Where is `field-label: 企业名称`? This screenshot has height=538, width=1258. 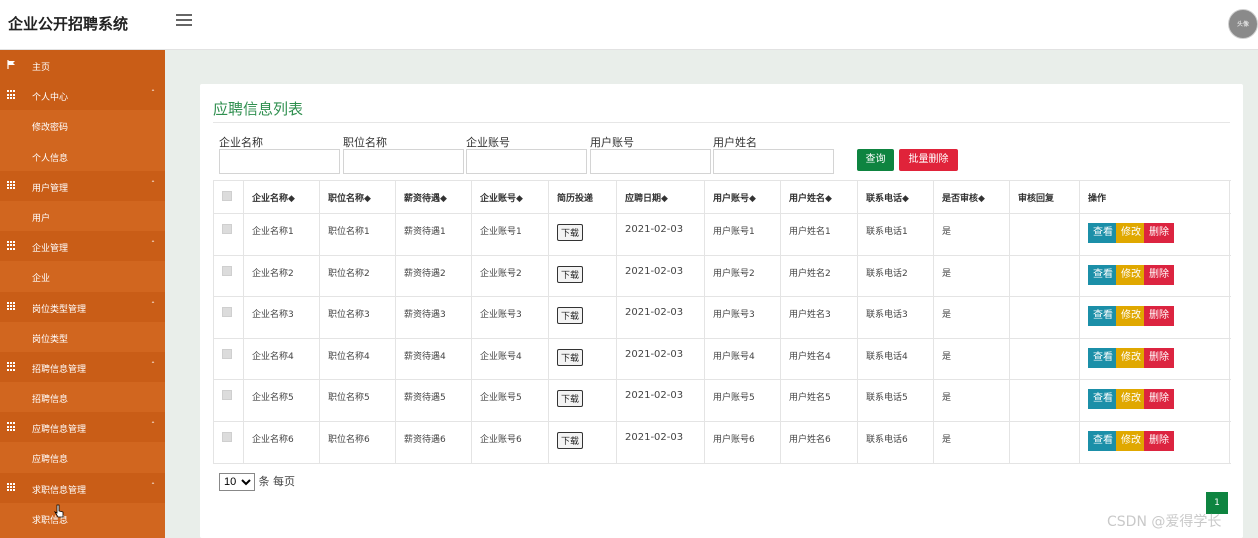 field-label: 企业名称 is located at coordinates (241, 142).